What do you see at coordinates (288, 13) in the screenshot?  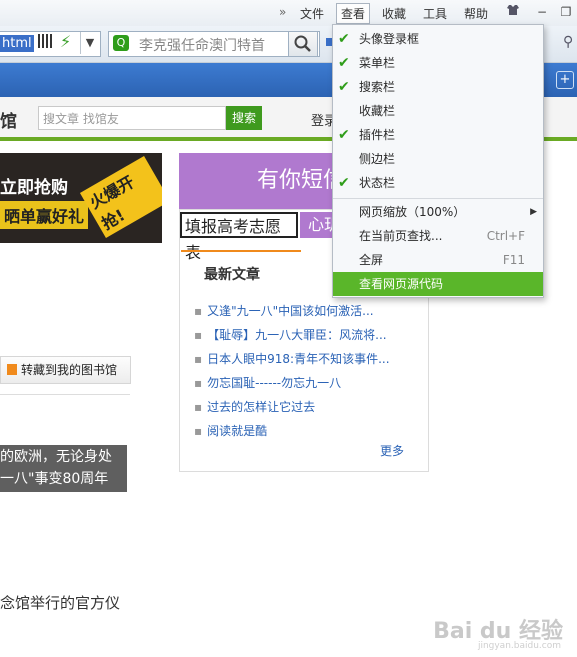 I see `menu-bar: » 文件 查看 收藏 工具 帮助 − ❐` at bounding box center [288, 13].